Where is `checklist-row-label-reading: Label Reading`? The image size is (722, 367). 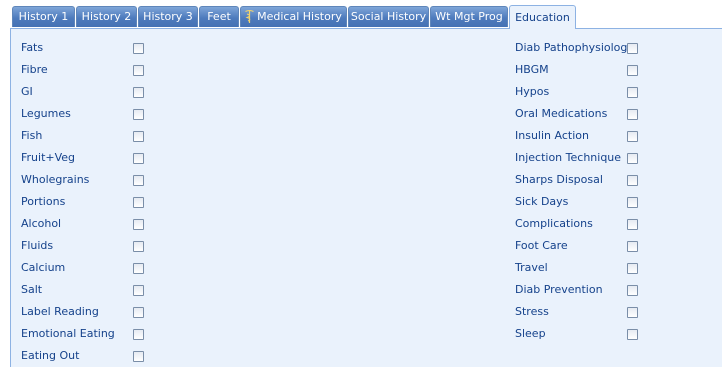 checklist-row-label-reading: Label Reading is located at coordinates (84, 312).